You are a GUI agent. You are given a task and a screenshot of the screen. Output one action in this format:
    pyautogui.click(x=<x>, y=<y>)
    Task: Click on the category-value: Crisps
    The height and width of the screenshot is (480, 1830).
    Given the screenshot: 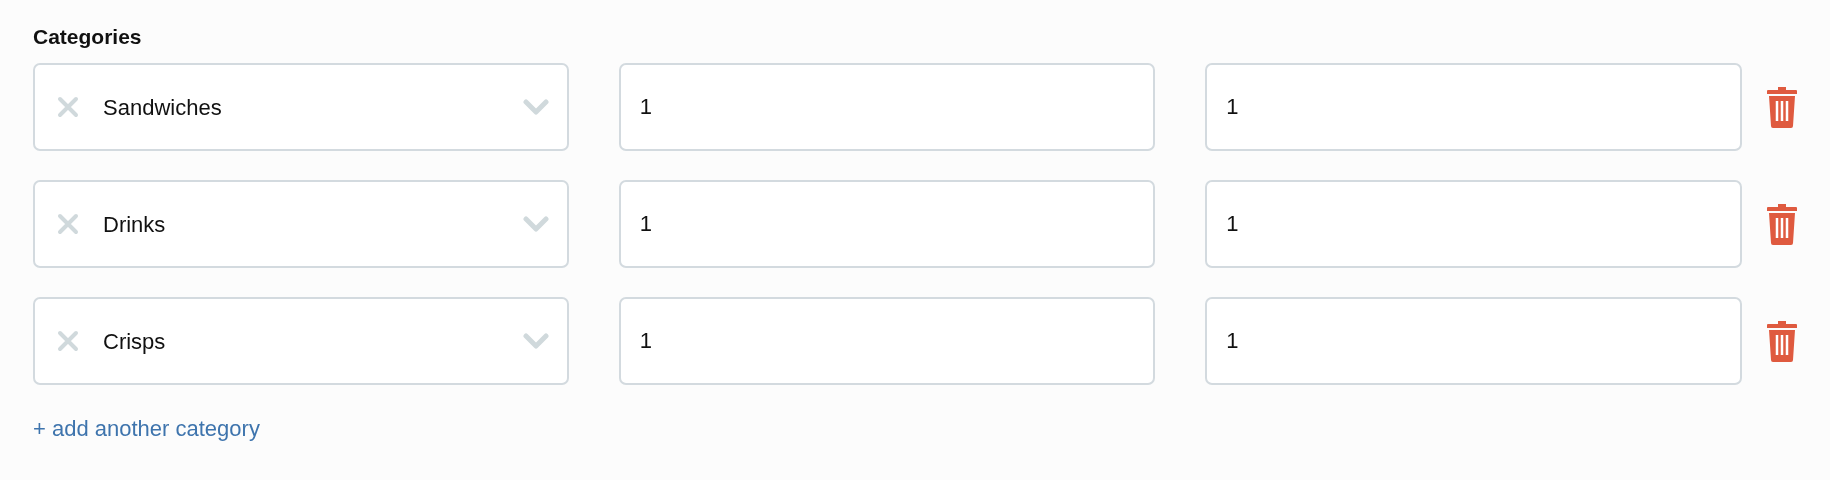 What is the action you would take?
    pyautogui.click(x=135, y=341)
    